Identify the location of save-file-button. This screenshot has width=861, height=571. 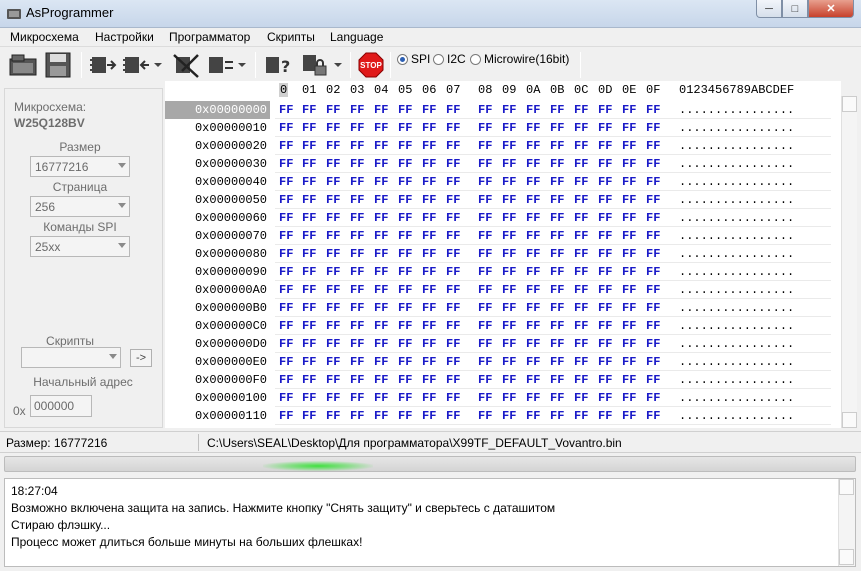
(58, 65).